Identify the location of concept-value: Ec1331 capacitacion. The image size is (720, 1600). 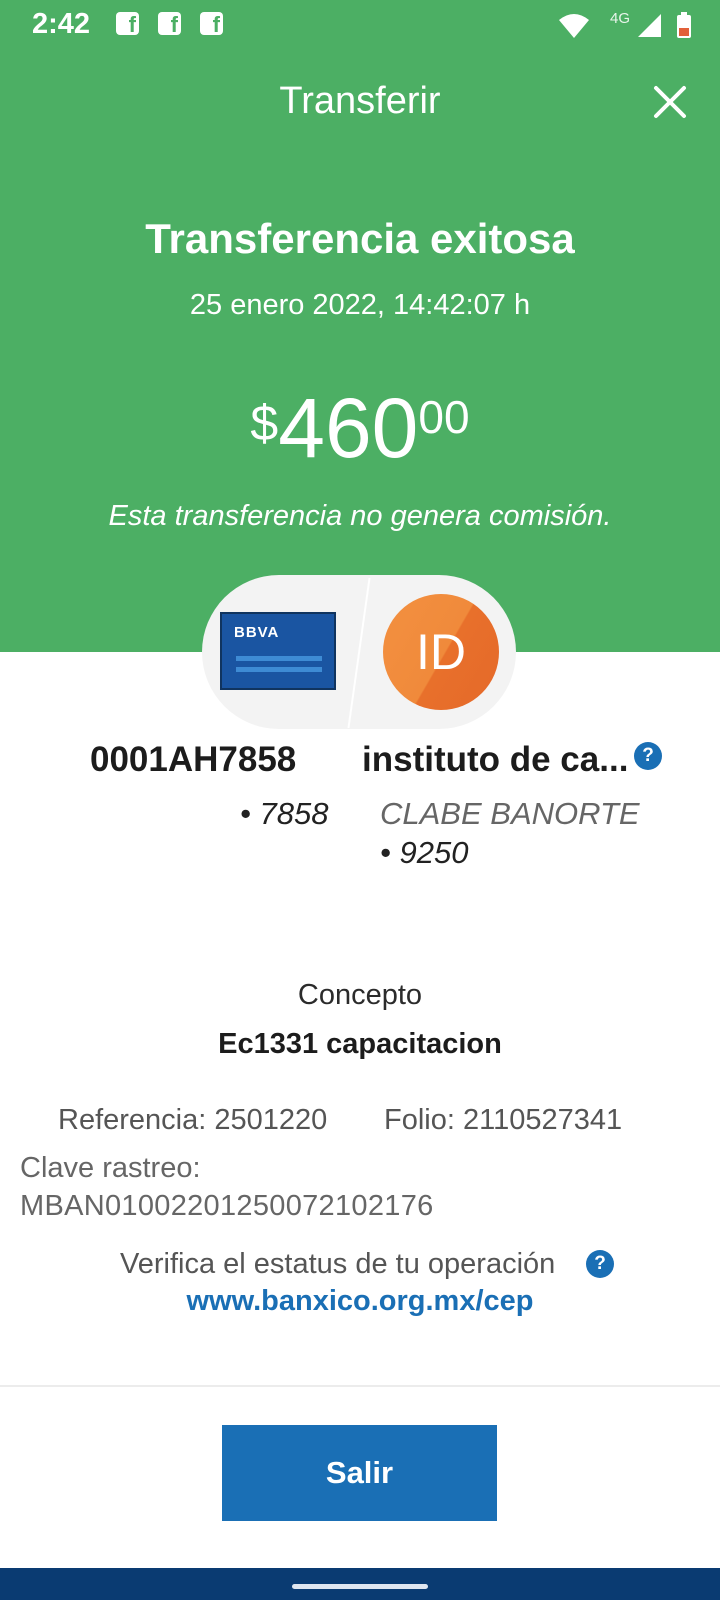
(360, 1044).